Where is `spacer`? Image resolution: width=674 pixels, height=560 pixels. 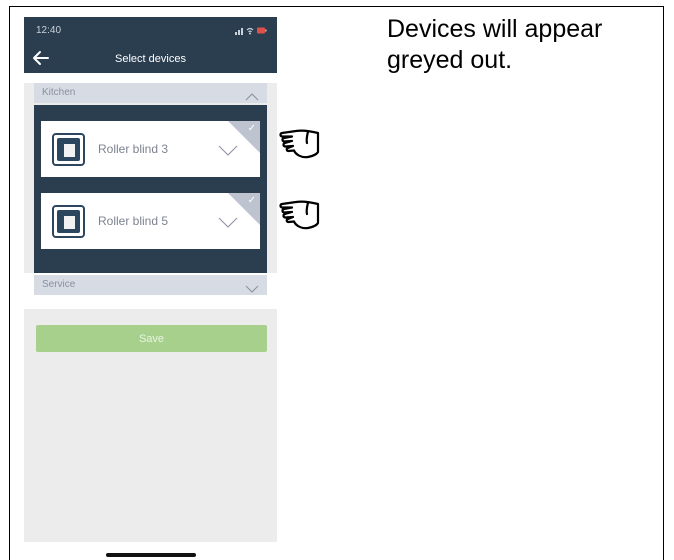 spacer is located at coordinates (150, 78).